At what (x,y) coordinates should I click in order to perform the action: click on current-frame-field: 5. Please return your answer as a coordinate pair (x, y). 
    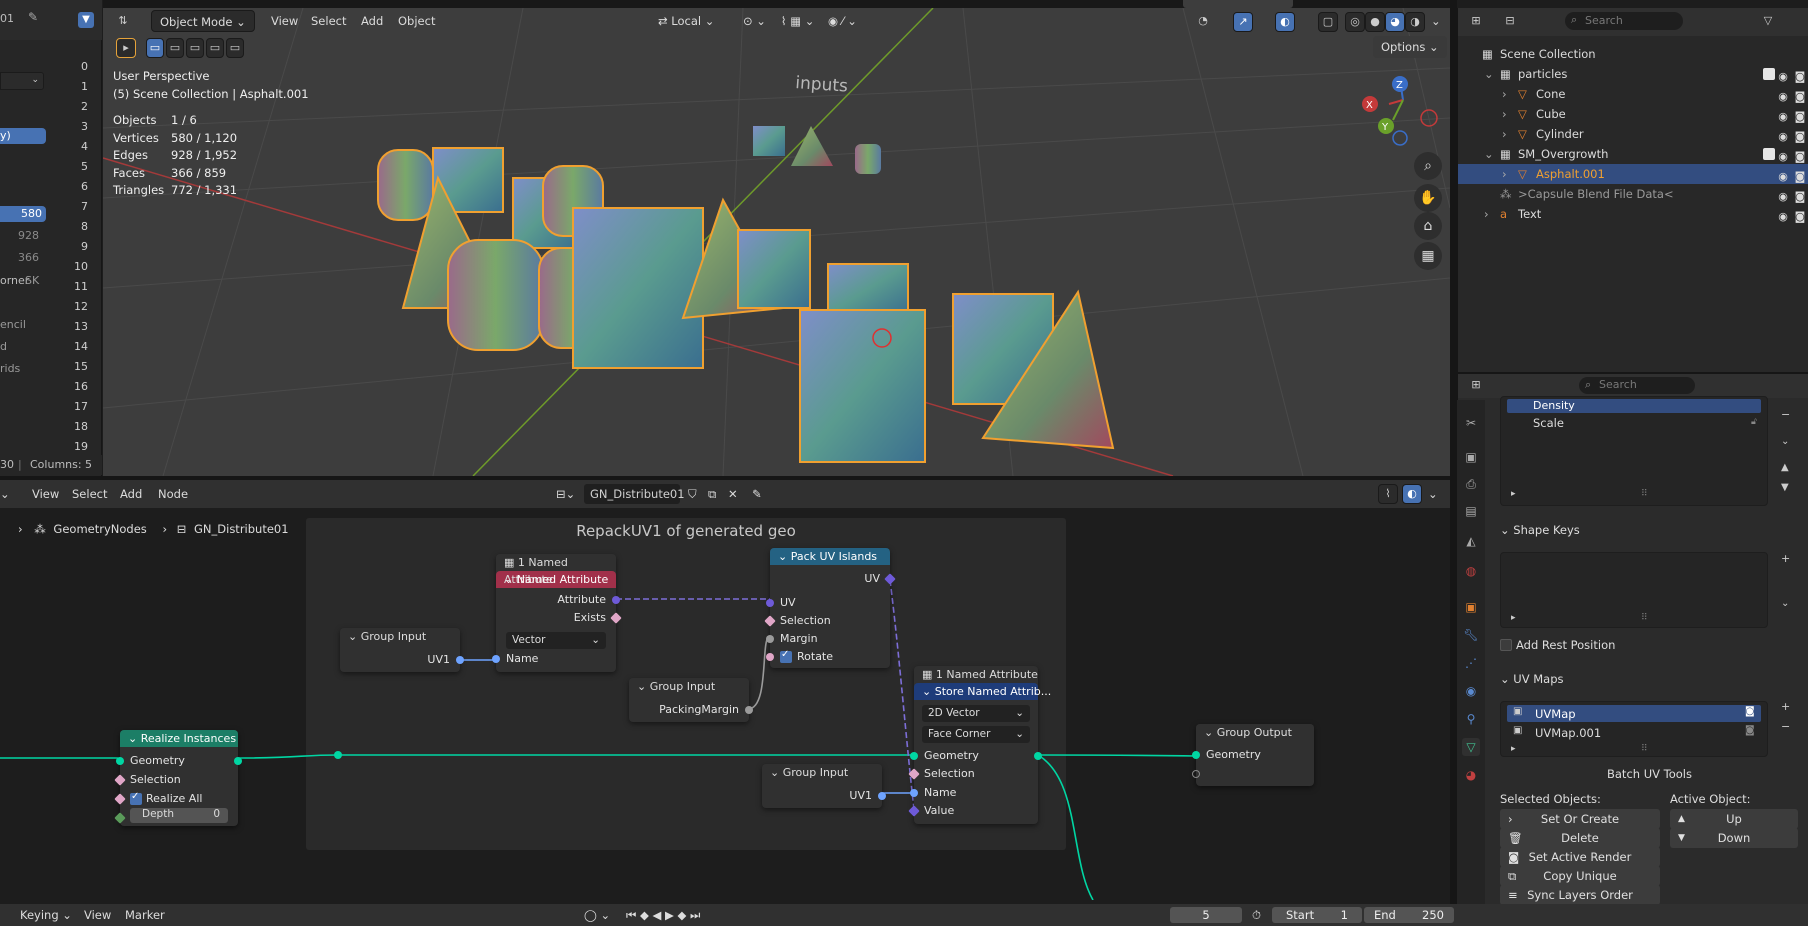
    Looking at the image, I should click on (1206, 915).